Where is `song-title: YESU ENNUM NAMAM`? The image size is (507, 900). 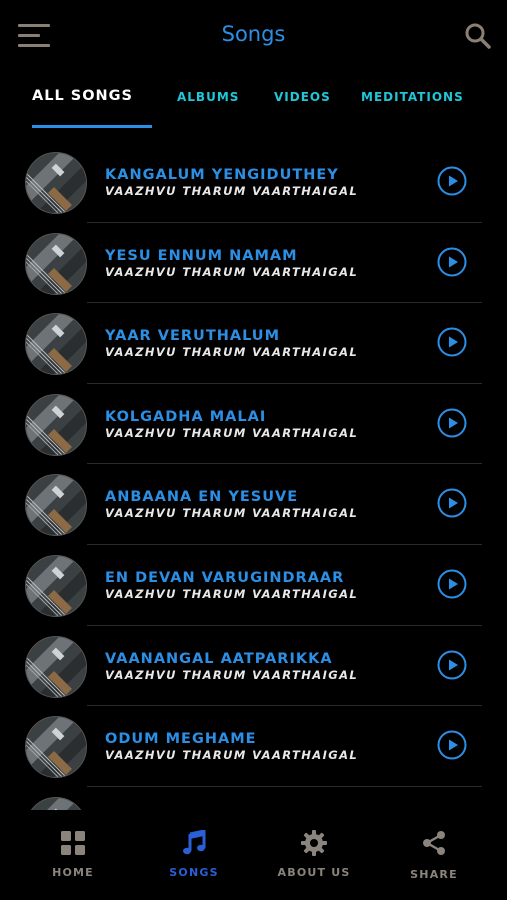
song-title: YESU ENNUM NAMAM is located at coordinates (201, 255).